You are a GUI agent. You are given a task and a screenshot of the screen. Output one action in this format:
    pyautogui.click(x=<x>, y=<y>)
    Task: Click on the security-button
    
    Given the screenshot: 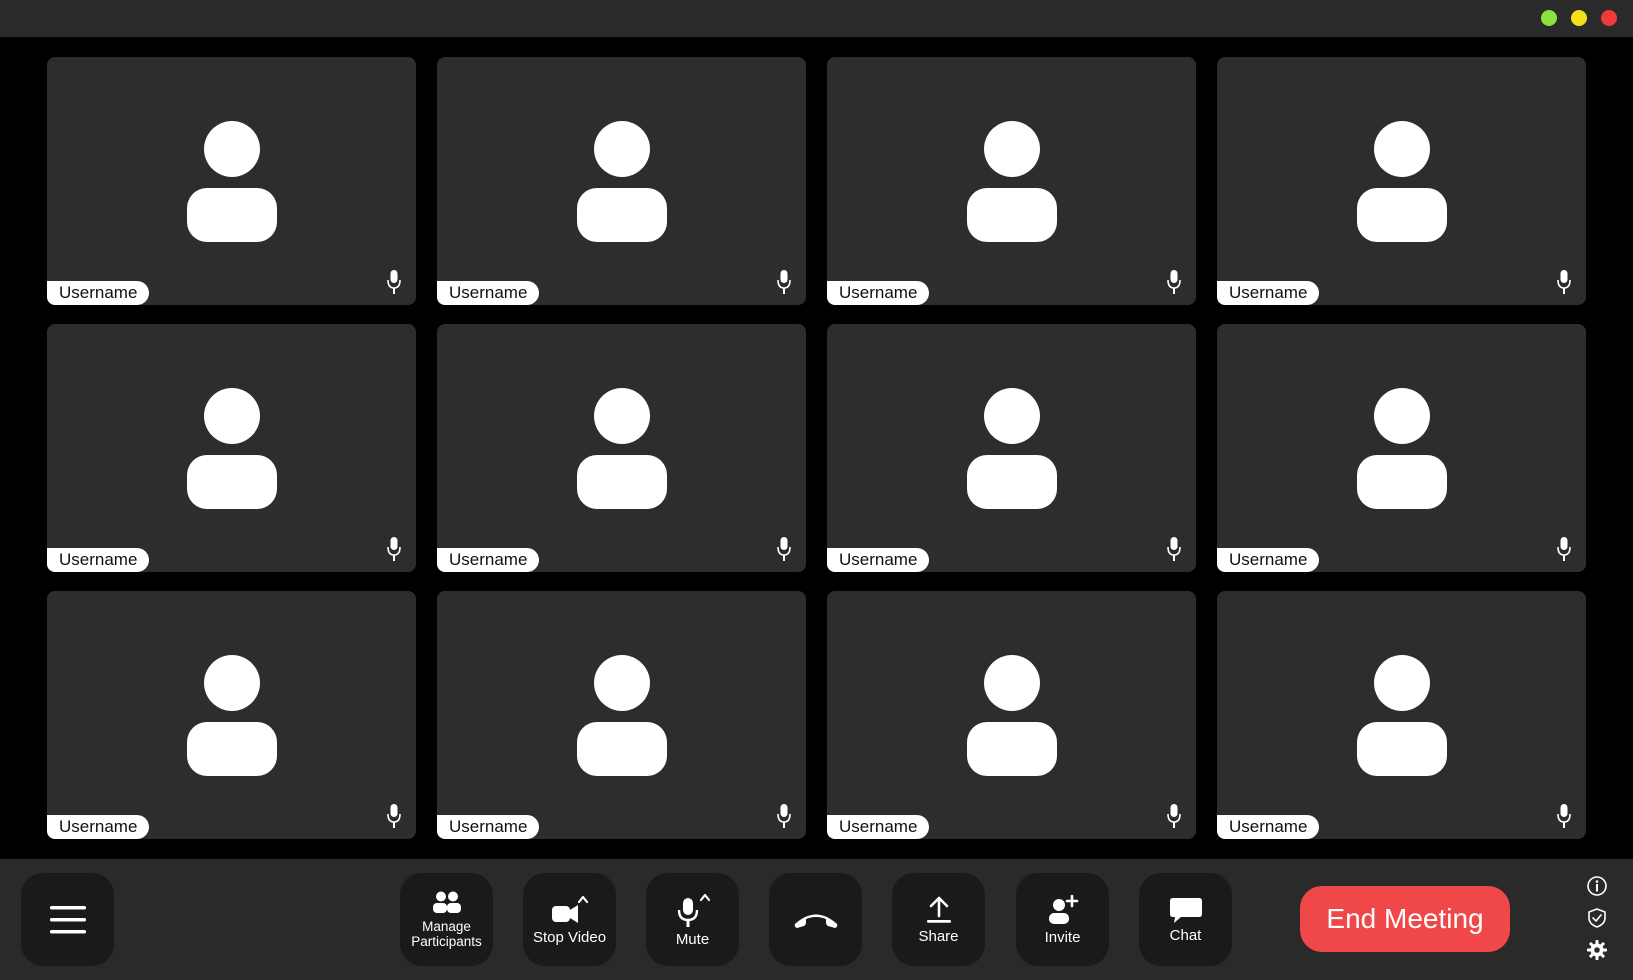 What is the action you would take?
    pyautogui.click(x=1597, y=918)
    